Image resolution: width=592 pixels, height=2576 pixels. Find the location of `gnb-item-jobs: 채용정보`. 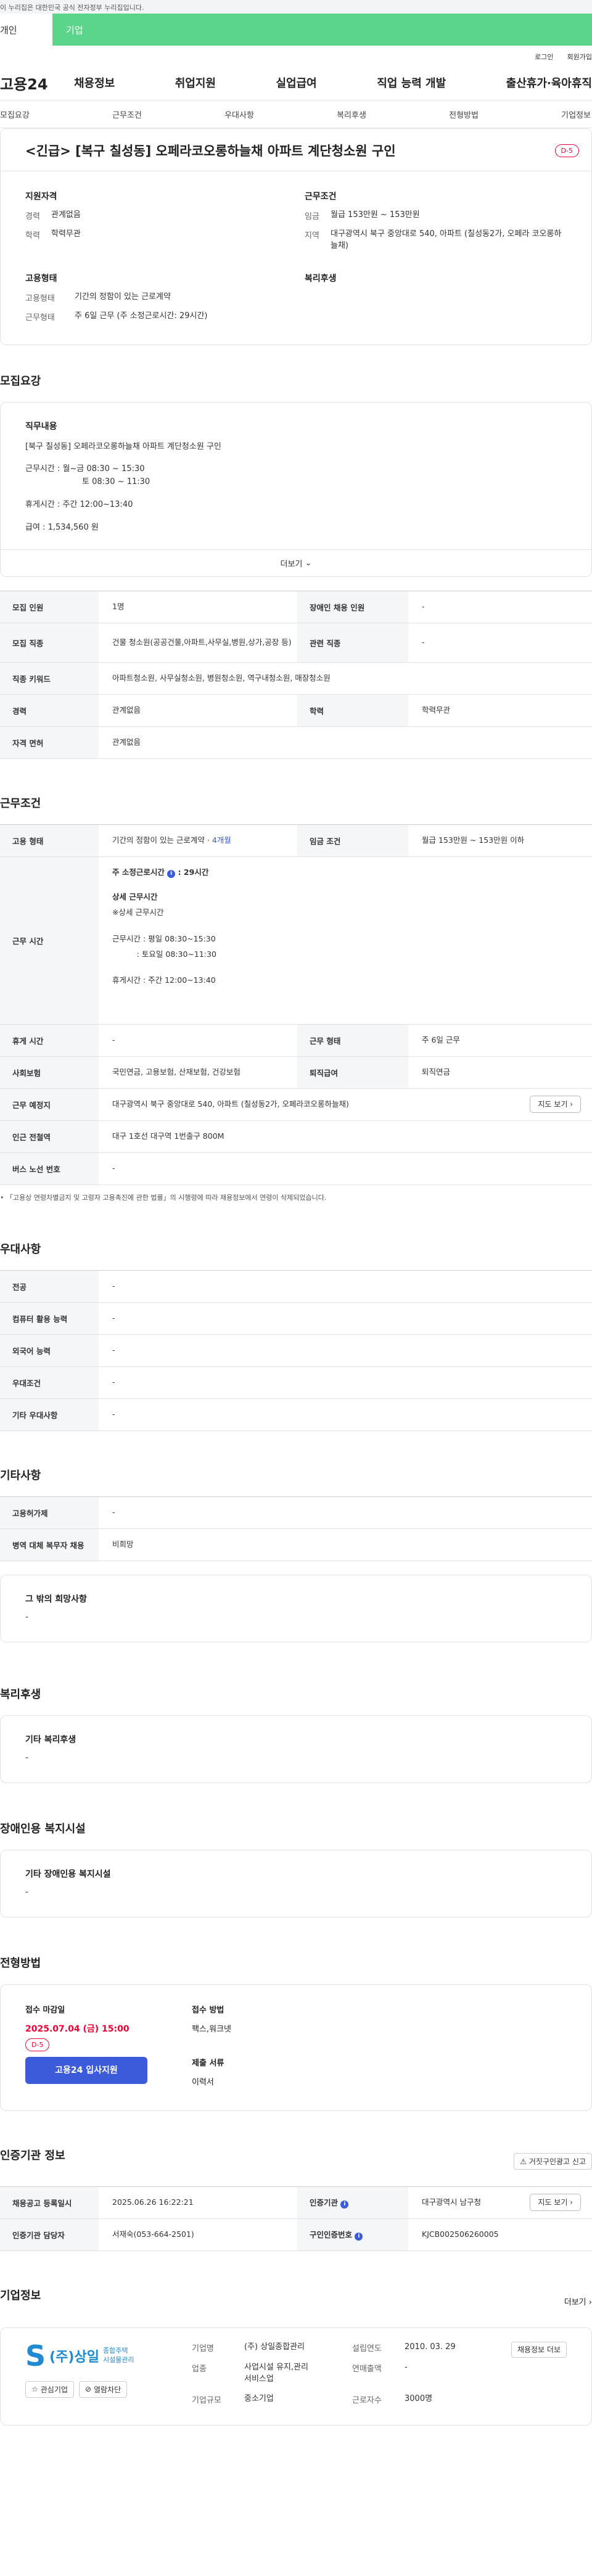

gnb-item-jobs: 채용정보 is located at coordinates (95, 83).